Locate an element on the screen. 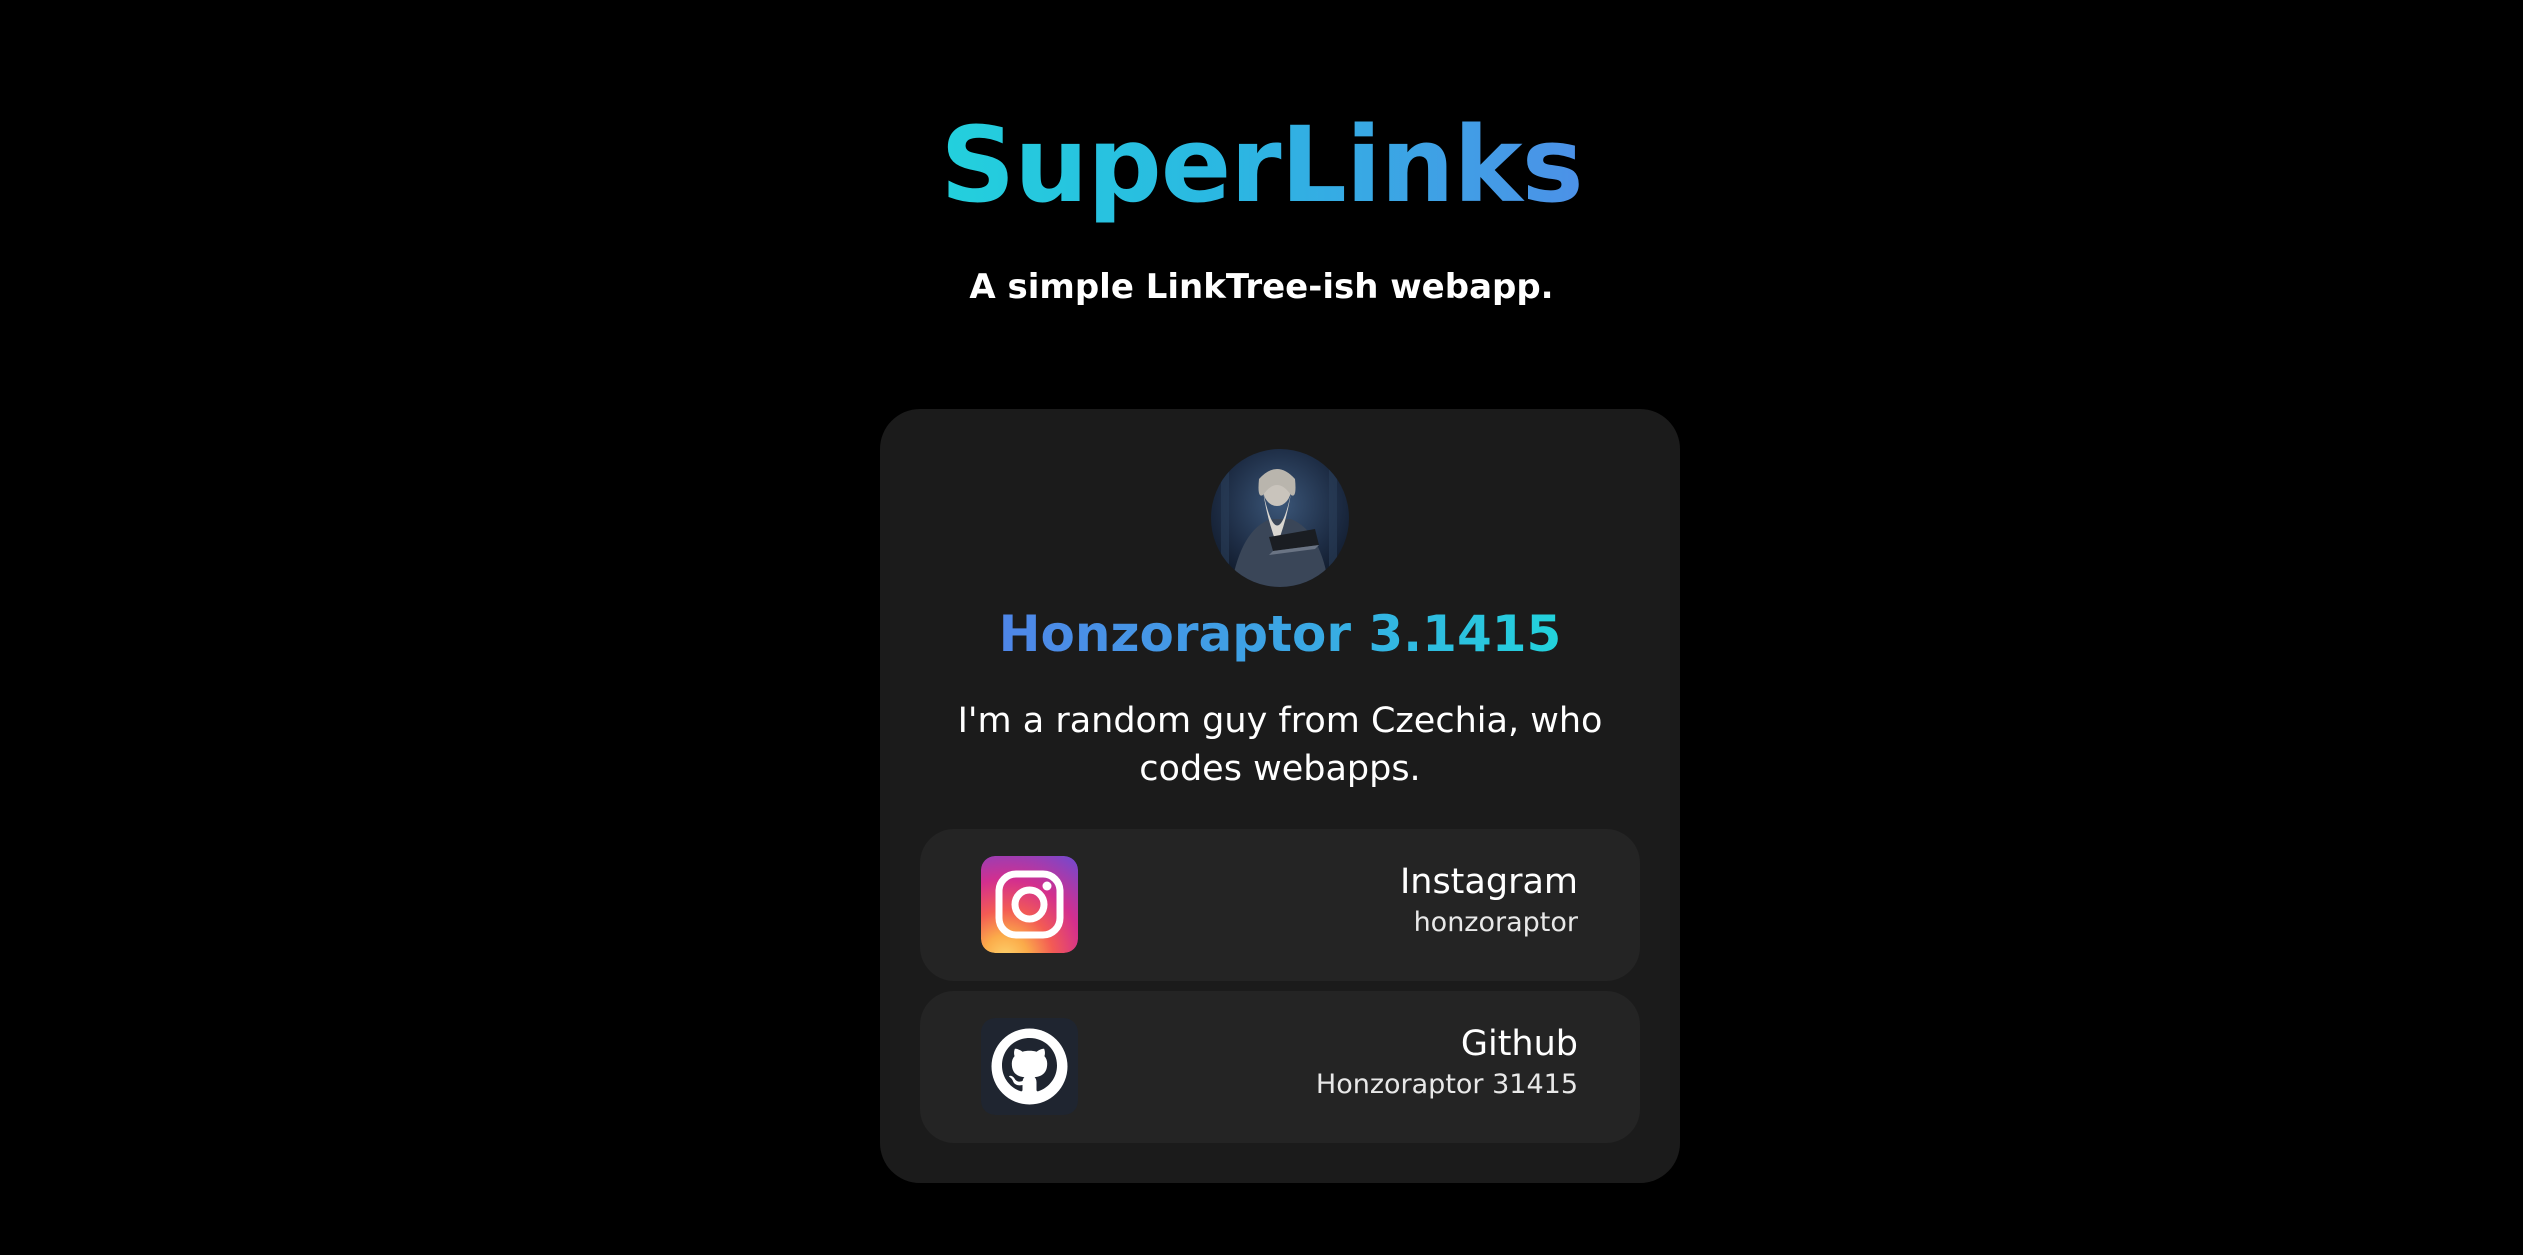 The height and width of the screenshot is (1255, 2523). link-text-github: Github Honzoraptor 31415 is located at coordinates (1447, 1062).